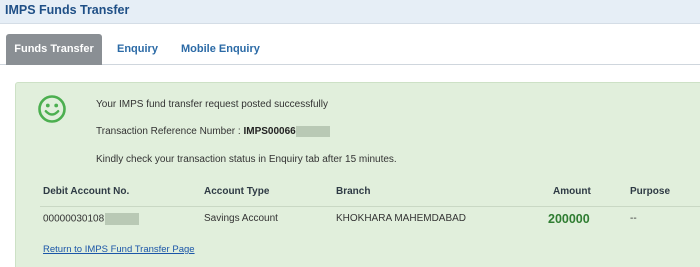 The width and height of the screenshot is (700, 267). What do you see at coordinates (241, 218) in the screenshot?
I see `account-type-cell: Savings Account` at bounding box center [241, 218].